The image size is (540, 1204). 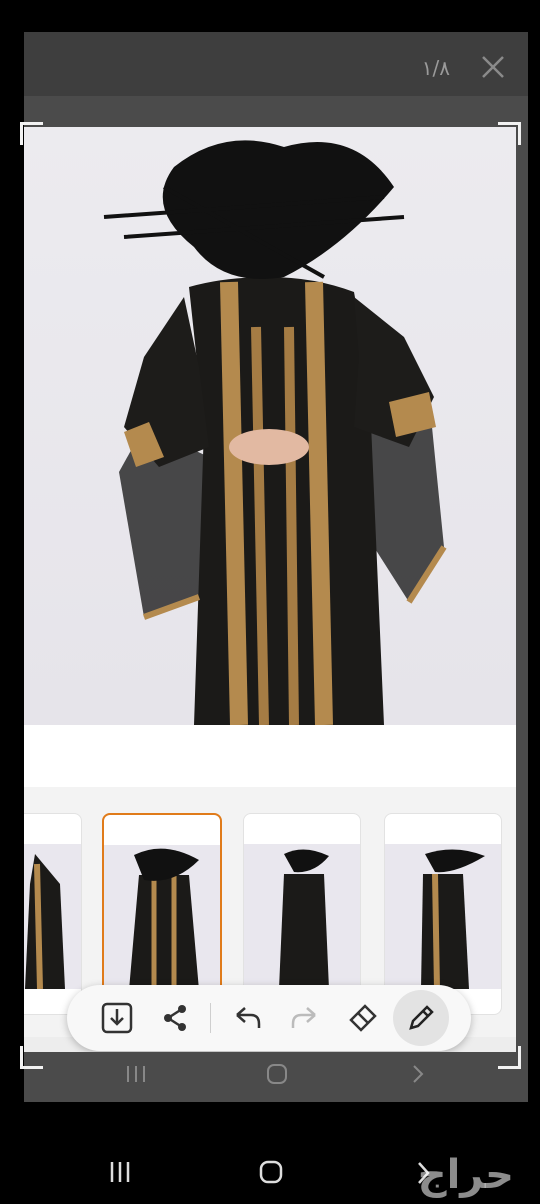 I want to click on inner-navigation-bar, so click(x=276, y=1077).